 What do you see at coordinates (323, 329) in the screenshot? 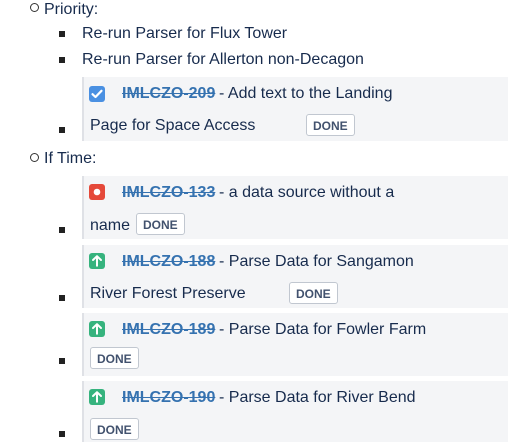
I see `issue-summary: - Parse Data for Fowler Farm` at bounding box center [323, 329].